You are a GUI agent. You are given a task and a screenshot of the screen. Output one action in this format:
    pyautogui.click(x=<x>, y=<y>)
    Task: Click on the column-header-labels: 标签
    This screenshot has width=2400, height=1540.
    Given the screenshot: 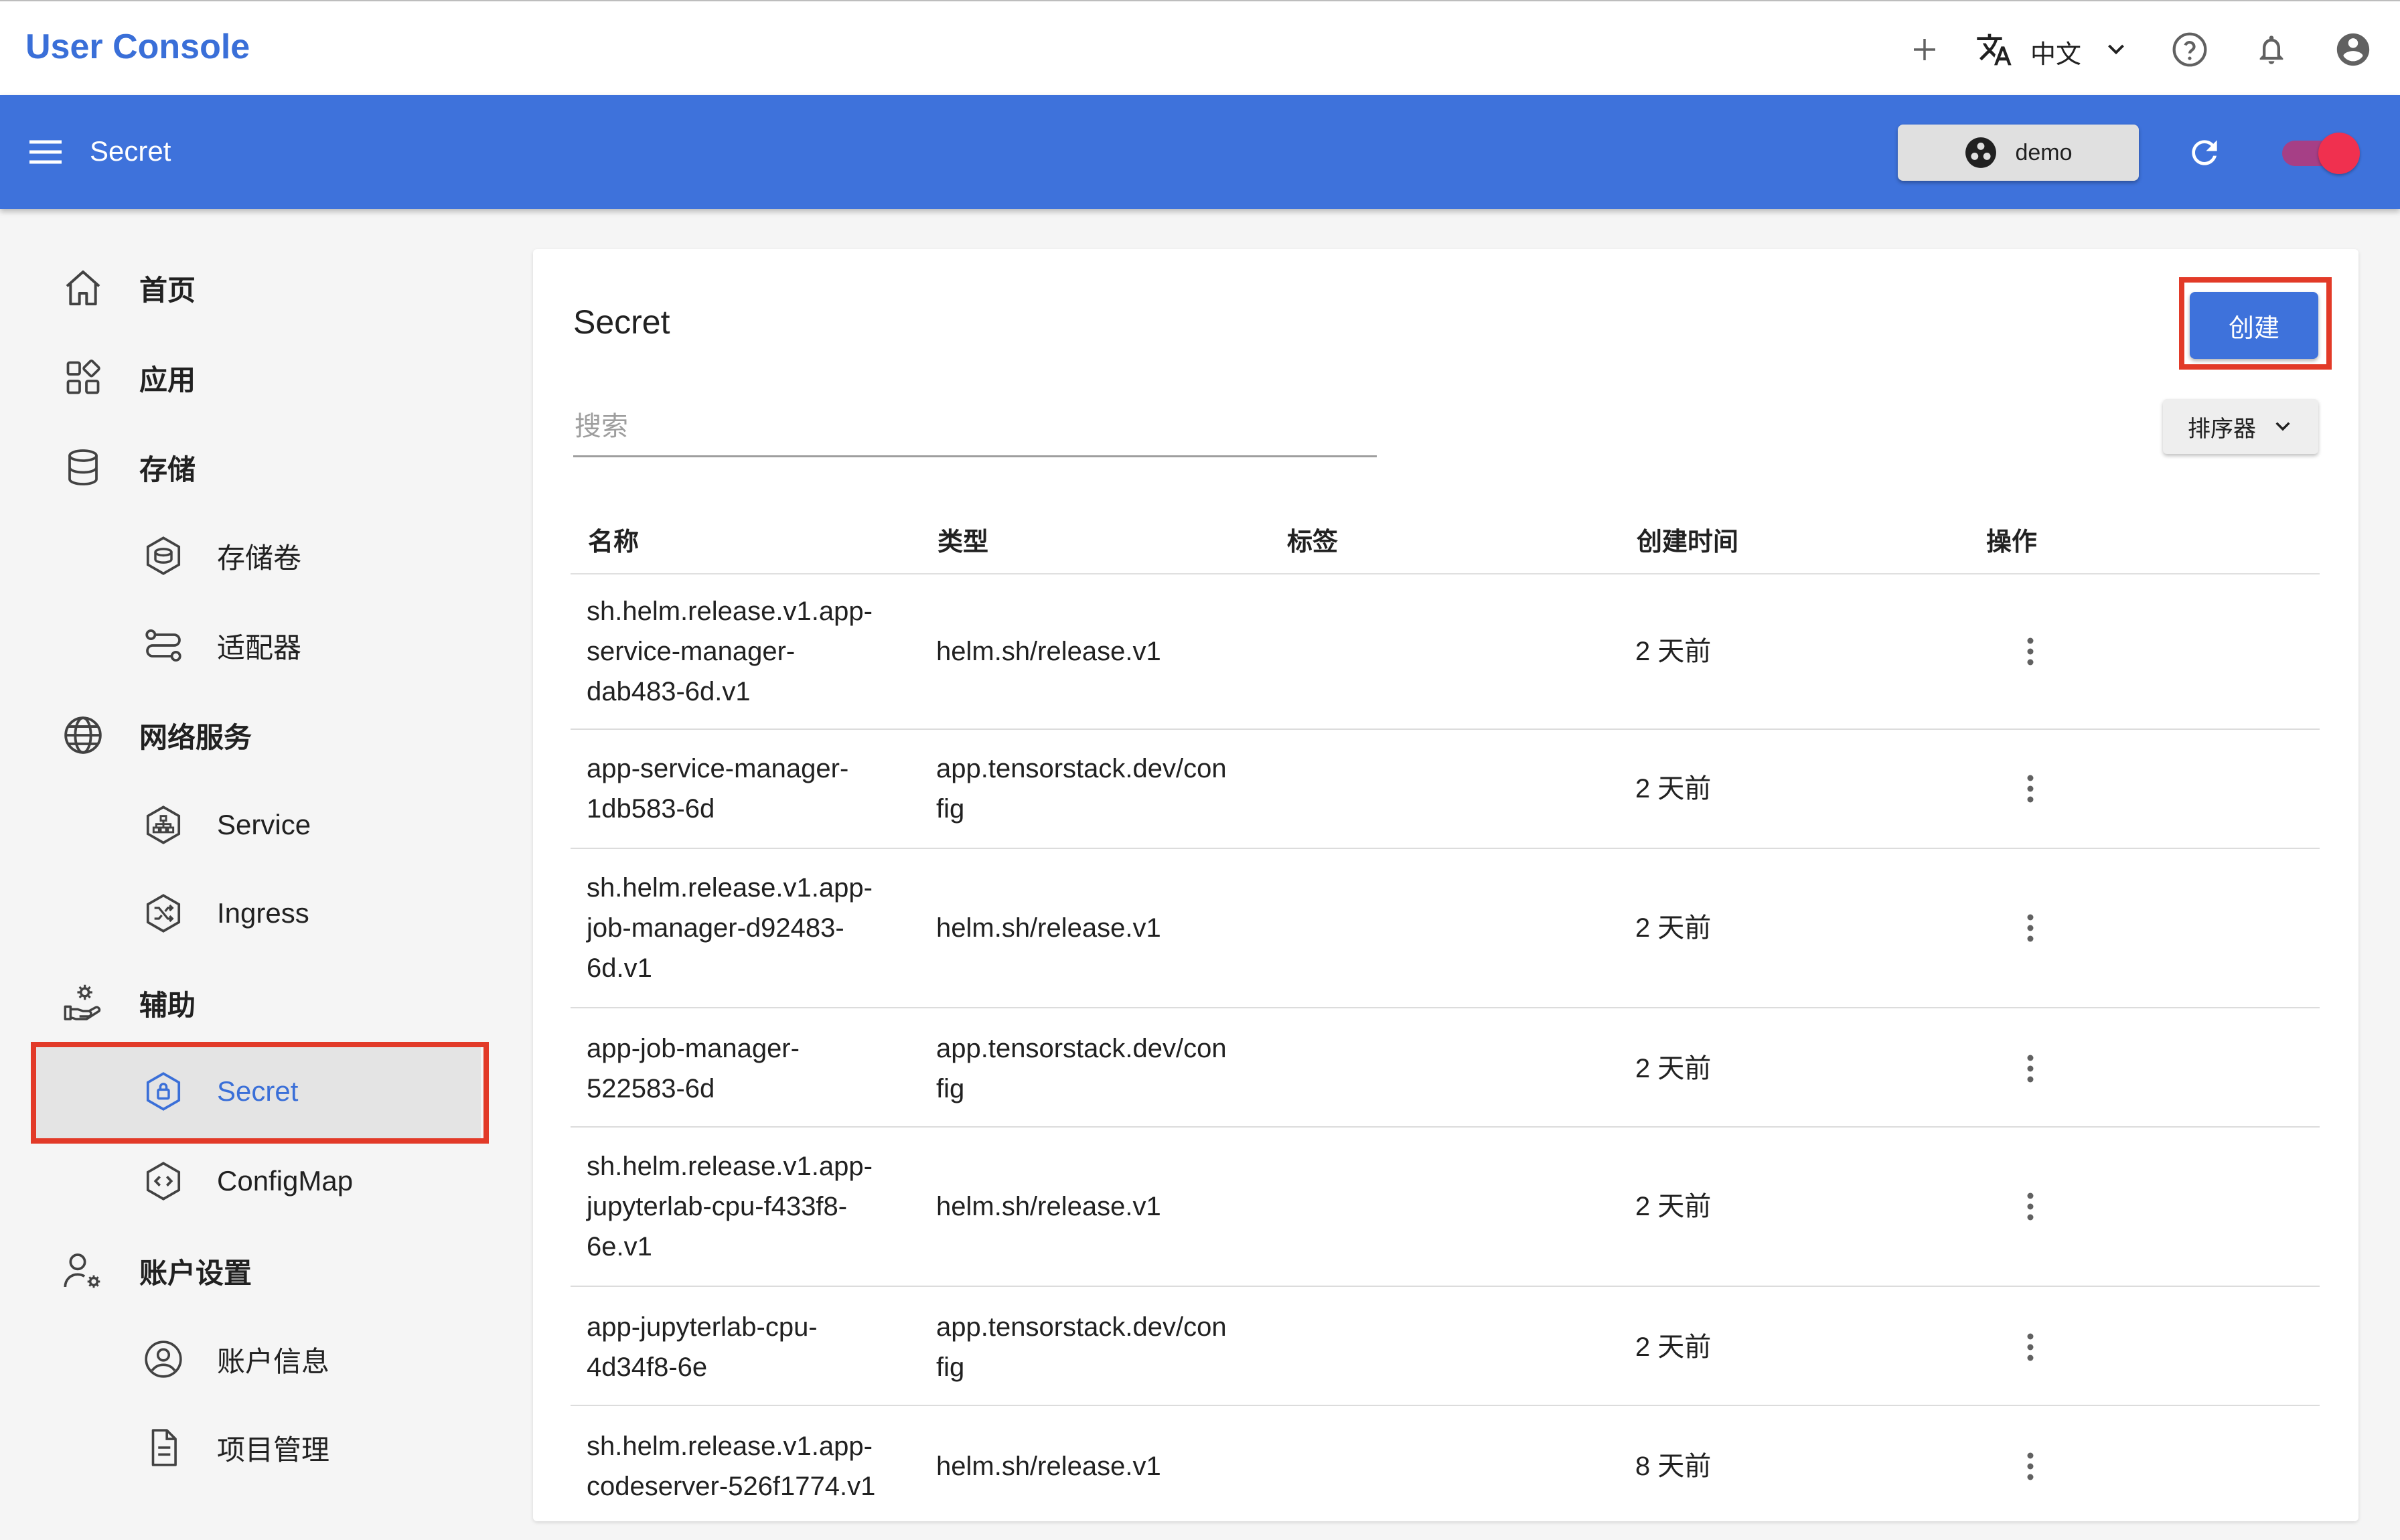 What is the action you would take?
    pyautogui.click(x=1312, y=539)
    